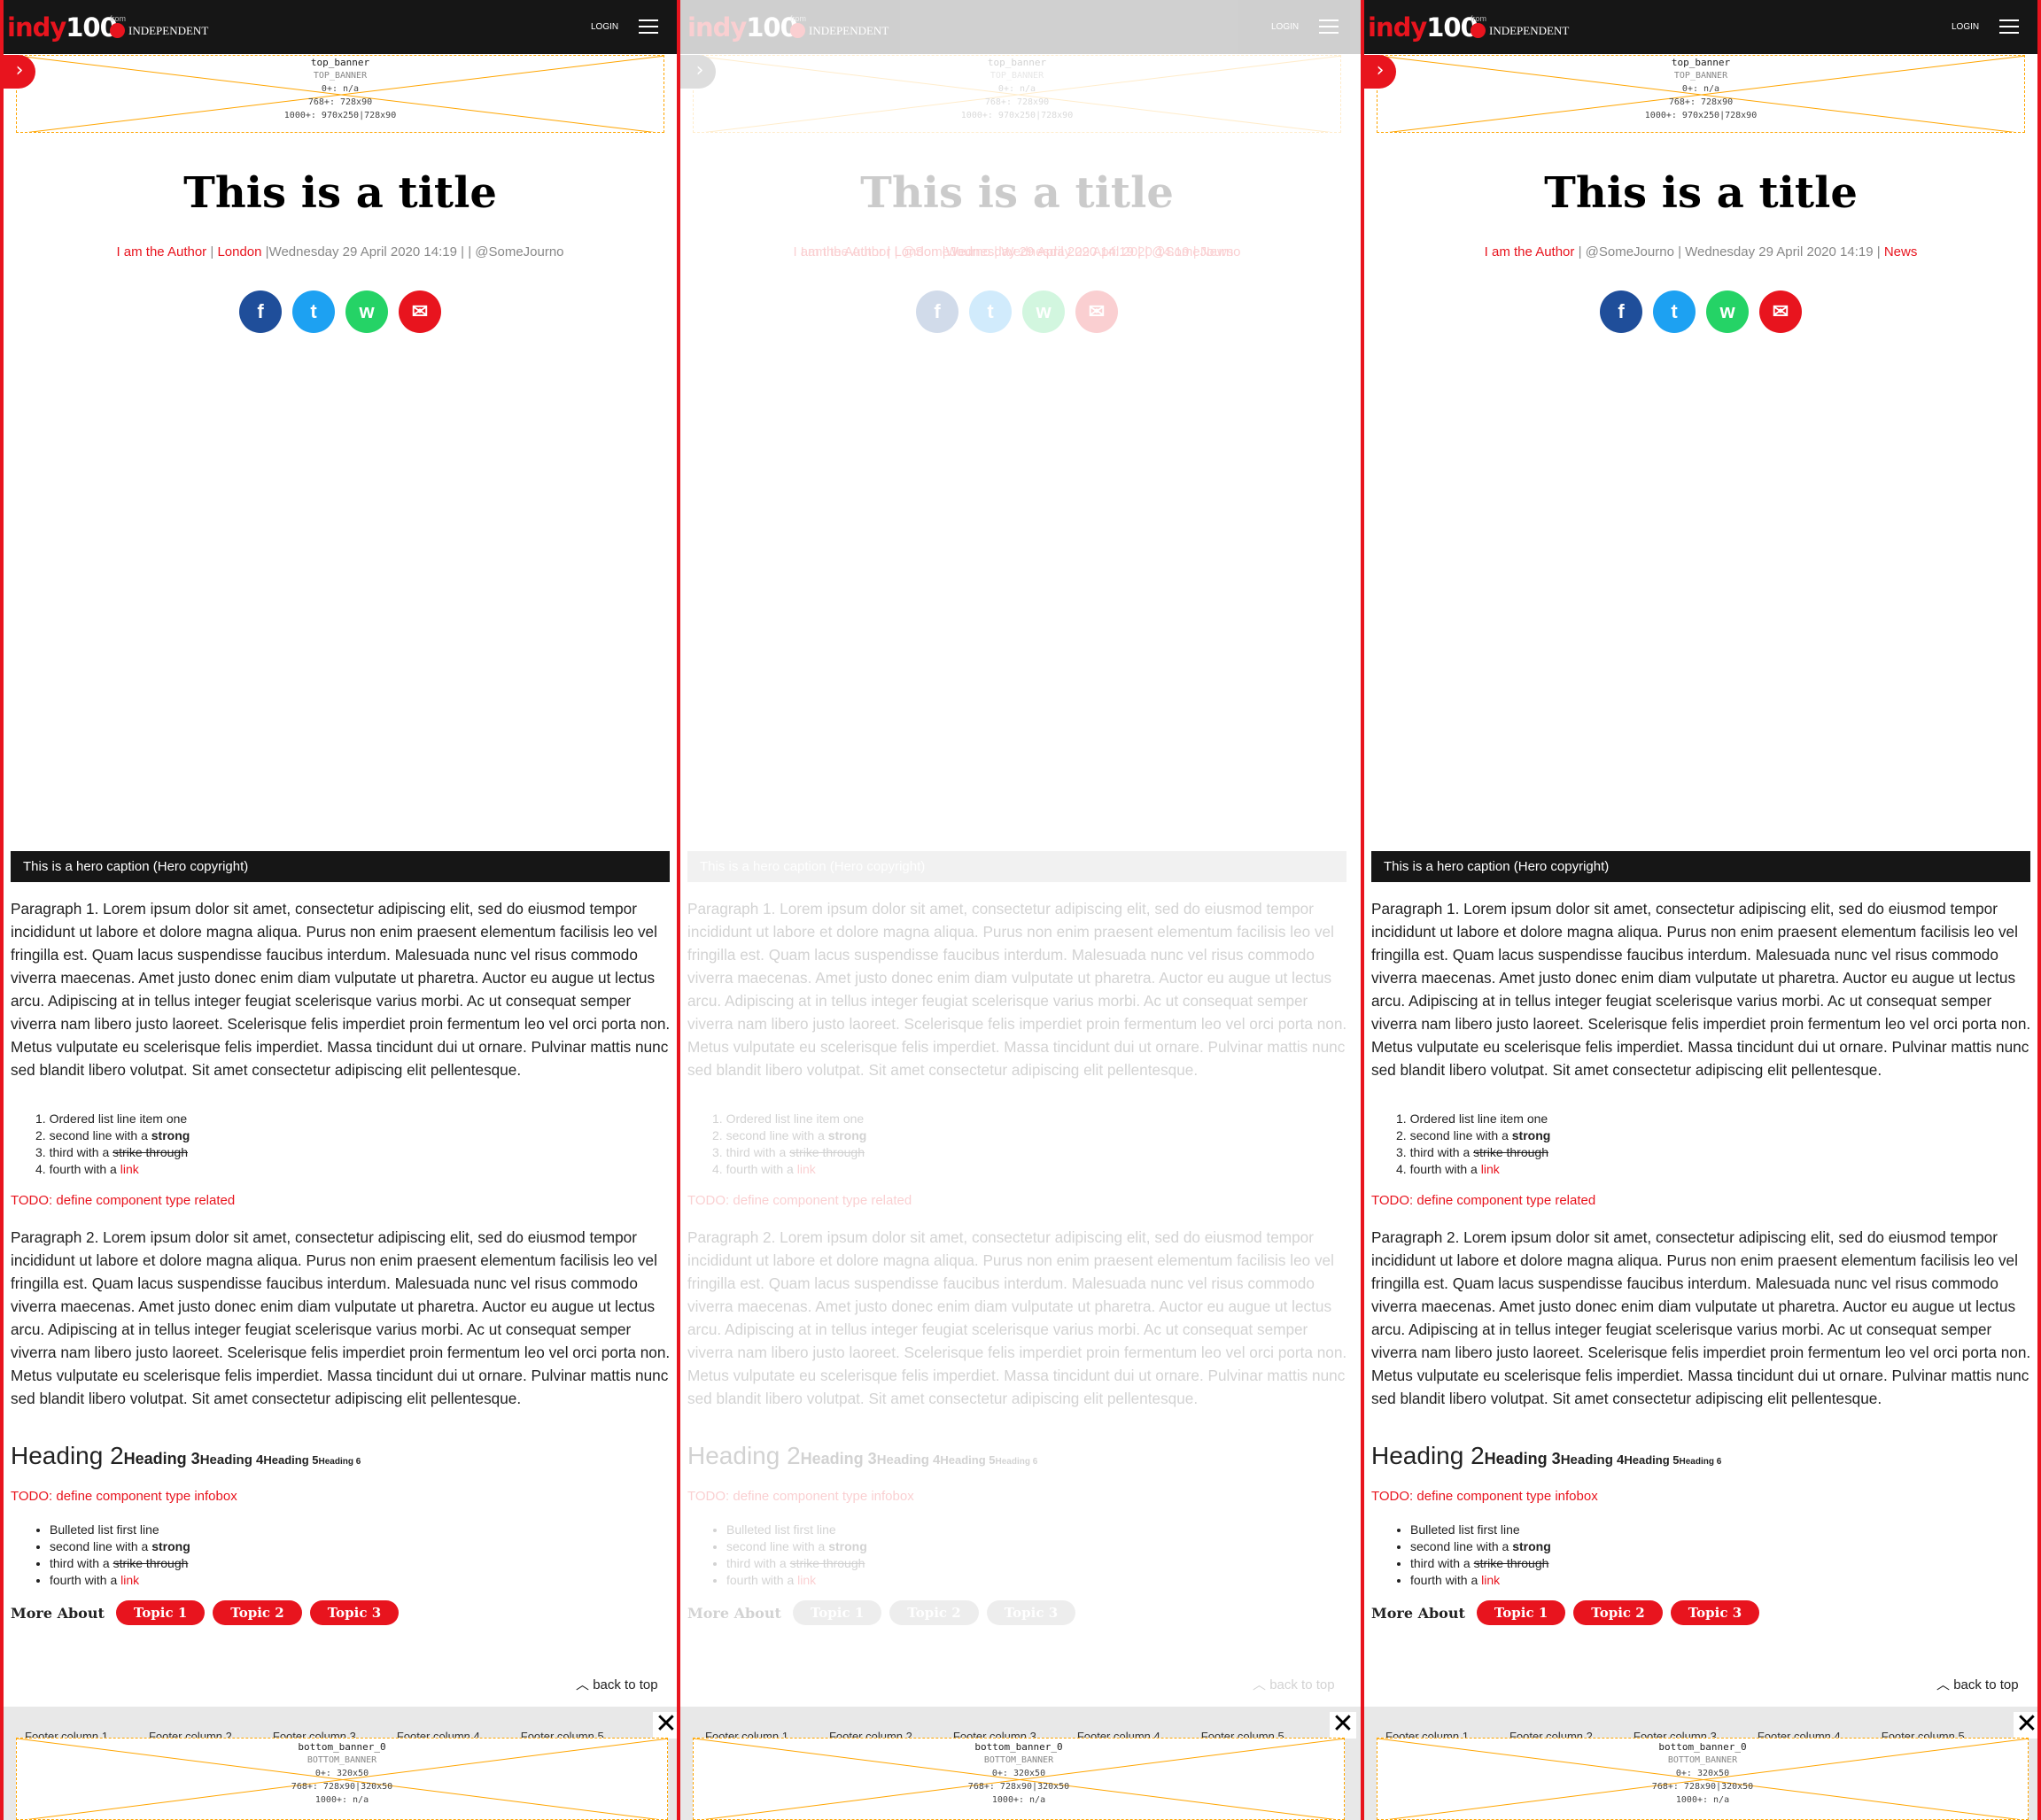  Describe the element at coordinates (123, 1201) in the screenshot. I see `todo-related: TODO: define component type related` at that location.